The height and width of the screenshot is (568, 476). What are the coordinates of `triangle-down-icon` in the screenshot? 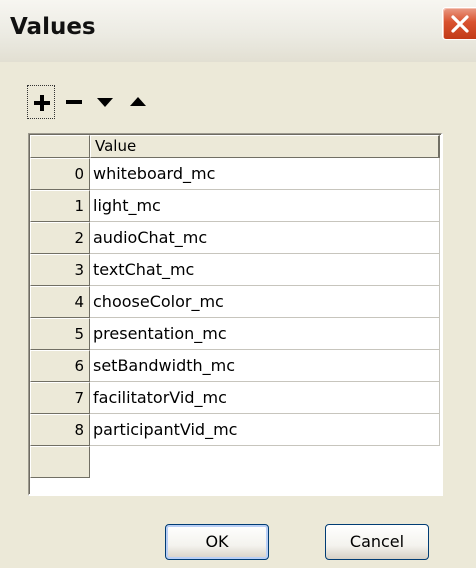 It's located at (105, 102).